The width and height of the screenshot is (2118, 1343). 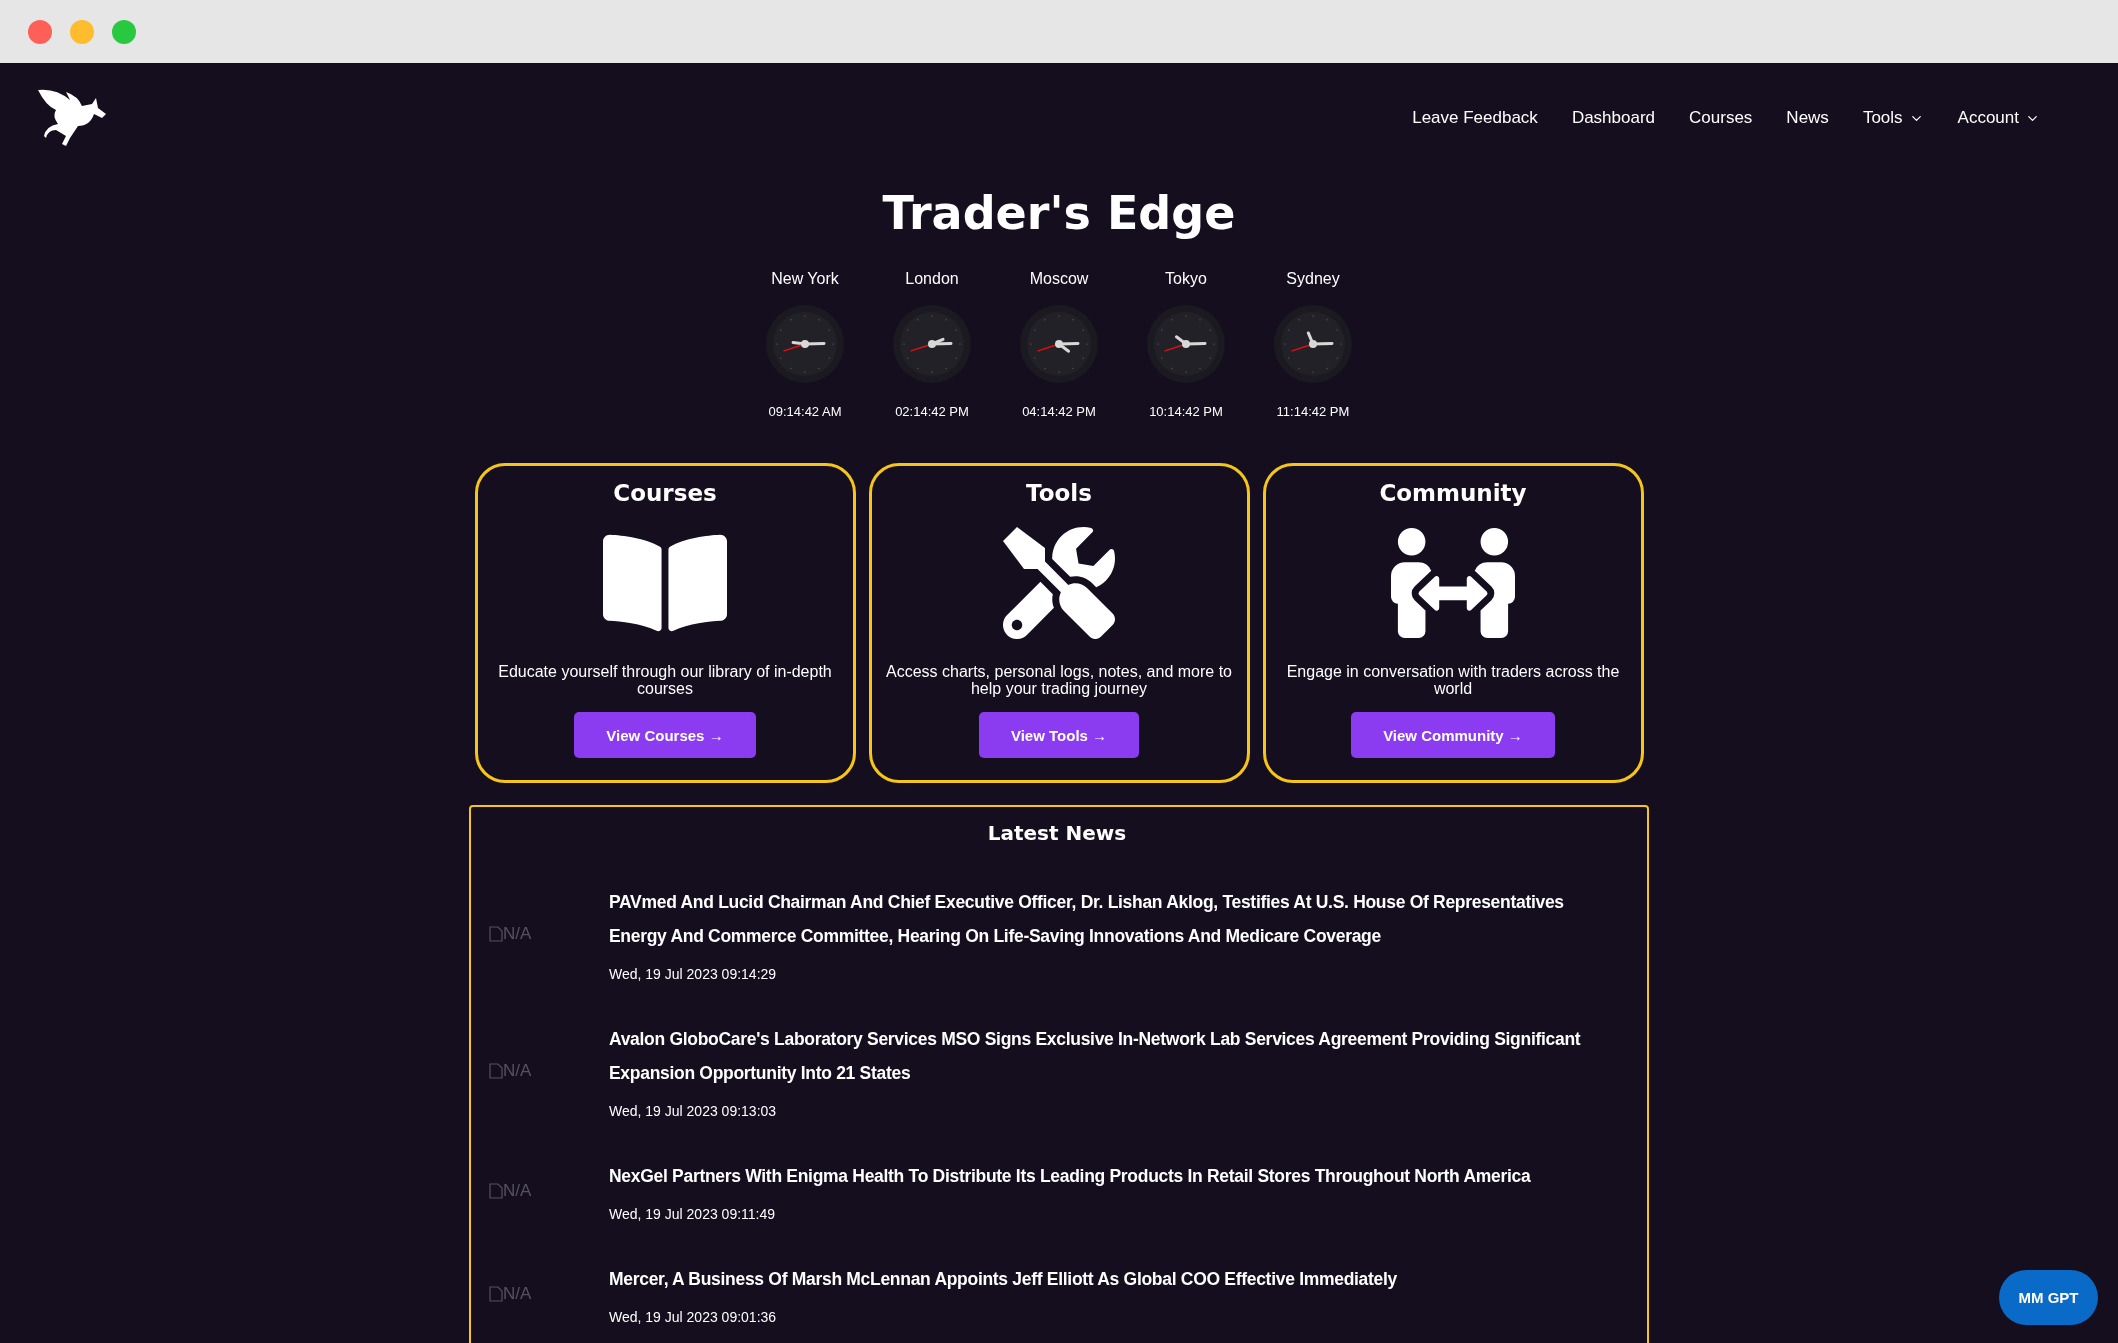 I want to click on city-label: Moscow, so click(x=1059, y=279).